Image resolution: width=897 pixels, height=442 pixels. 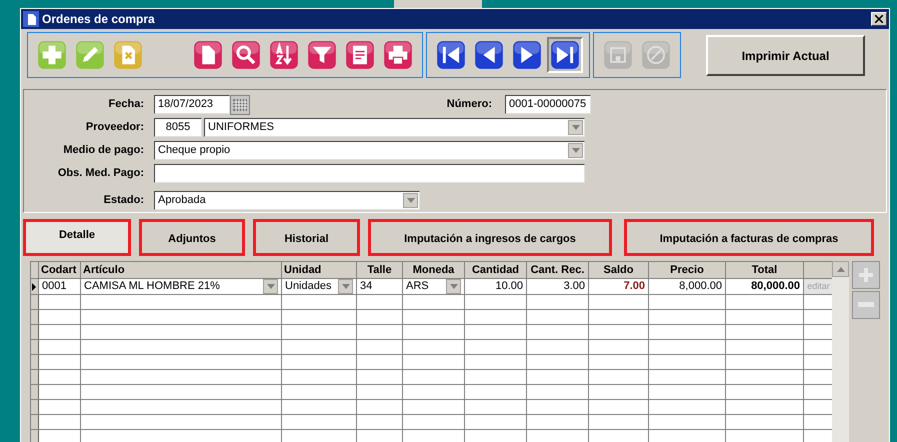 What do you see at coordinates (60, 286) in the screenshot?
I see `table-cell: 0001` at bounding box center [60, 286].